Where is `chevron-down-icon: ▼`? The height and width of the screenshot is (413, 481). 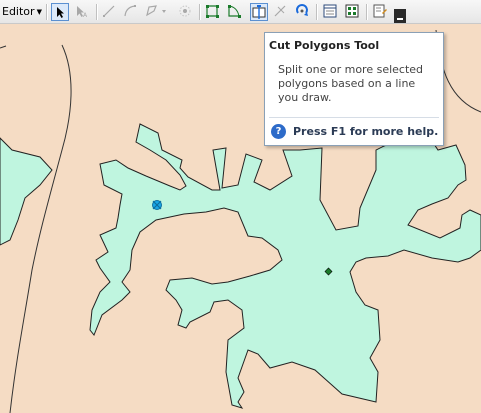
chevron-down-icon: ▼ is located at coordinates (39, 12).